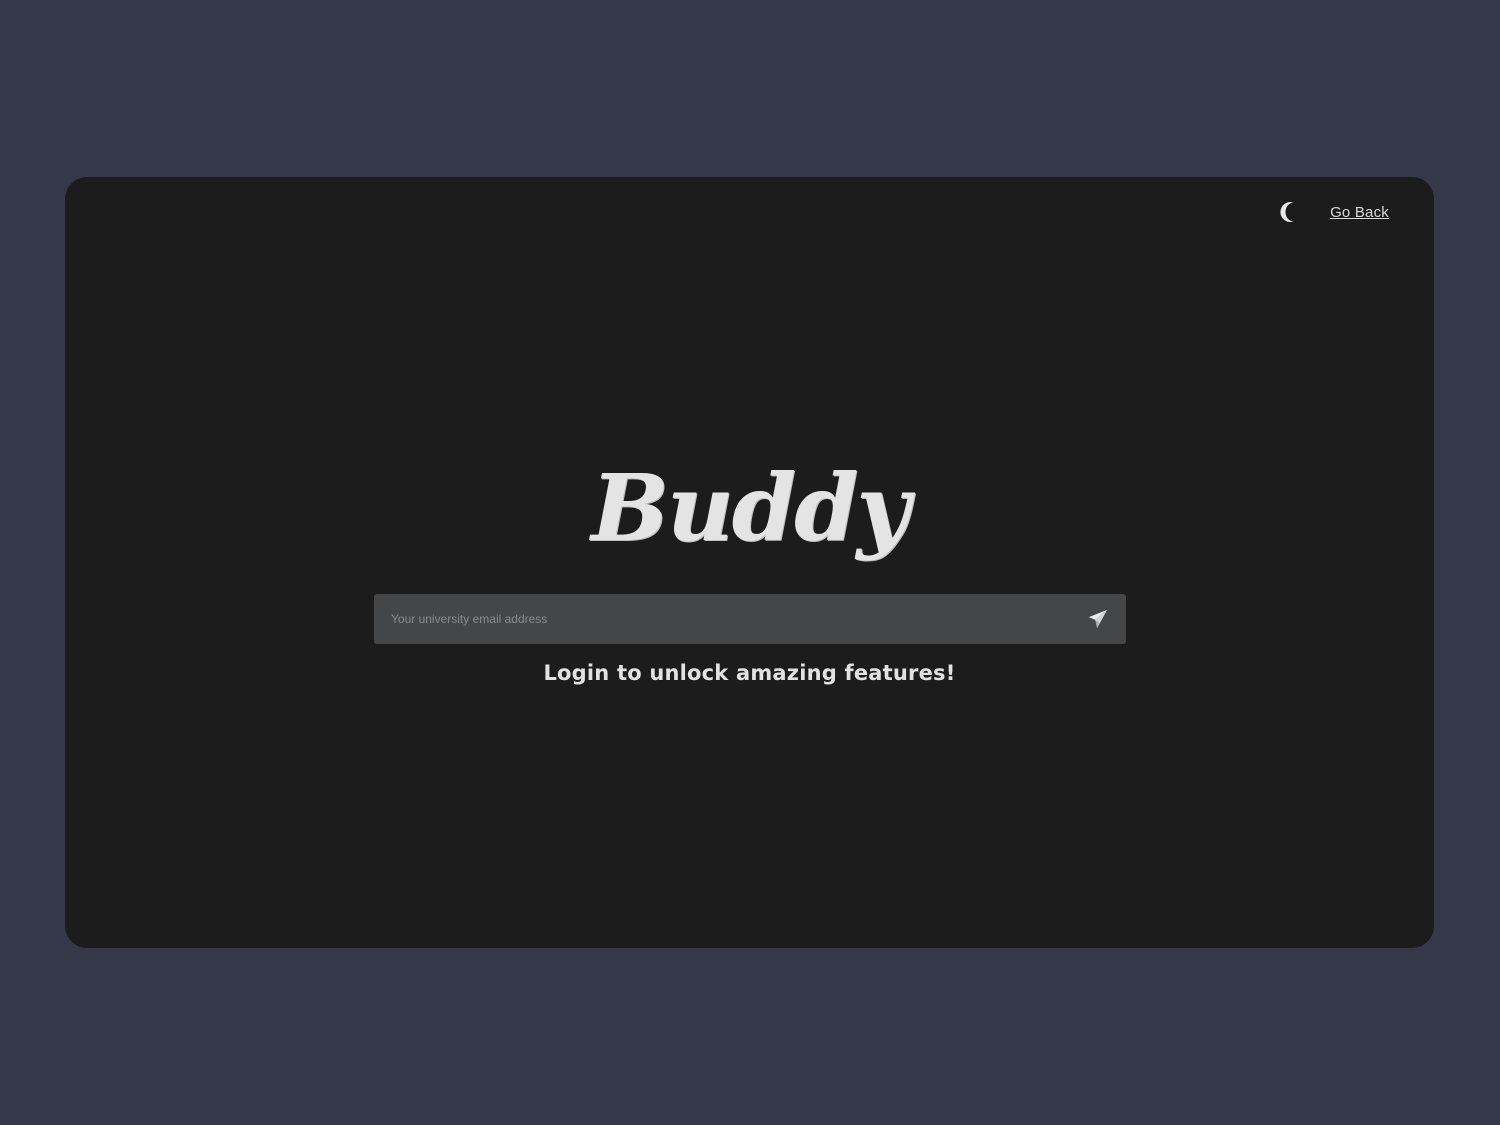  What do you see at coordinates (738, 619) in the screenshot?
I see `email-input` at bounding box center [738, 619].